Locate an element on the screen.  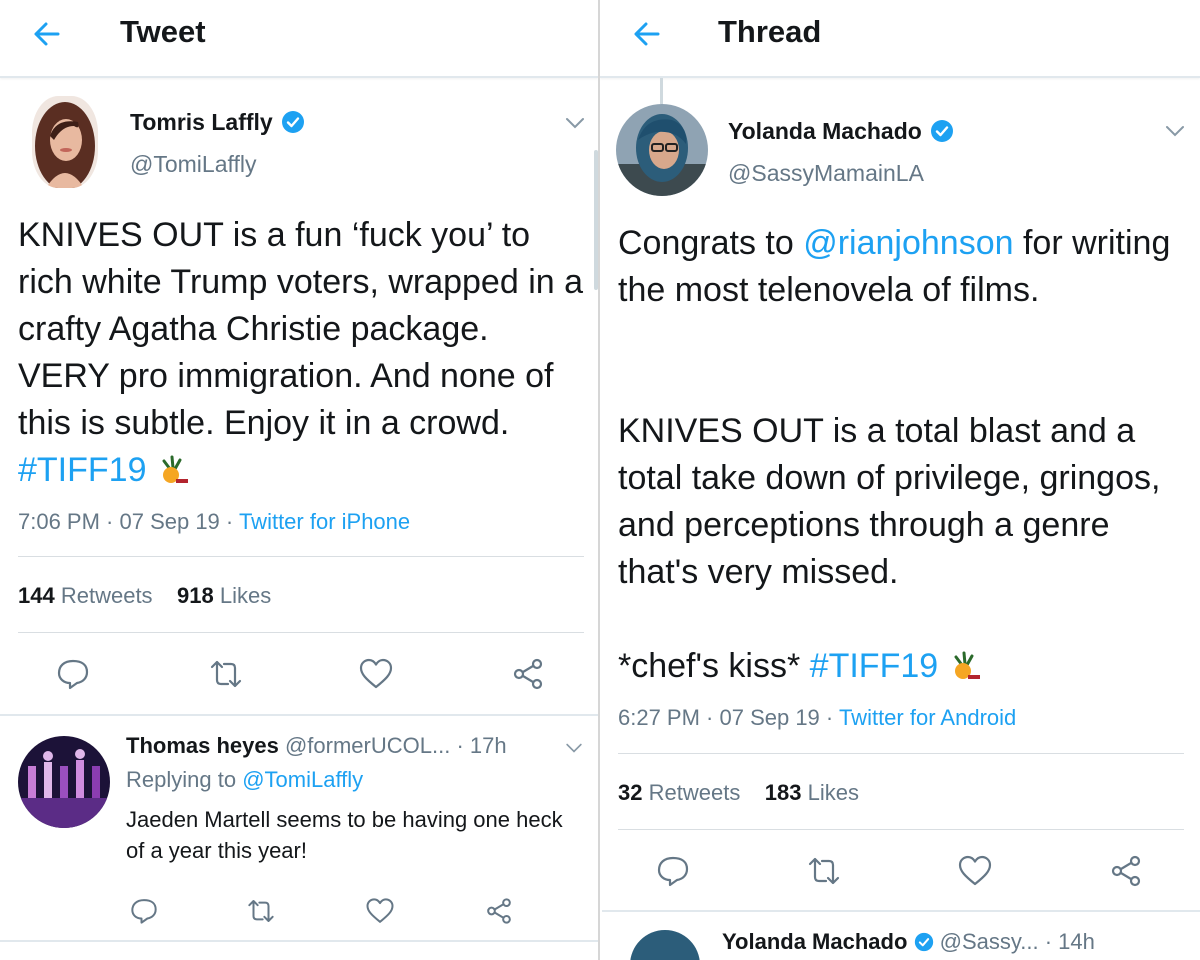
likes-stat: 183 Likes is located at coordinates (812, 792).